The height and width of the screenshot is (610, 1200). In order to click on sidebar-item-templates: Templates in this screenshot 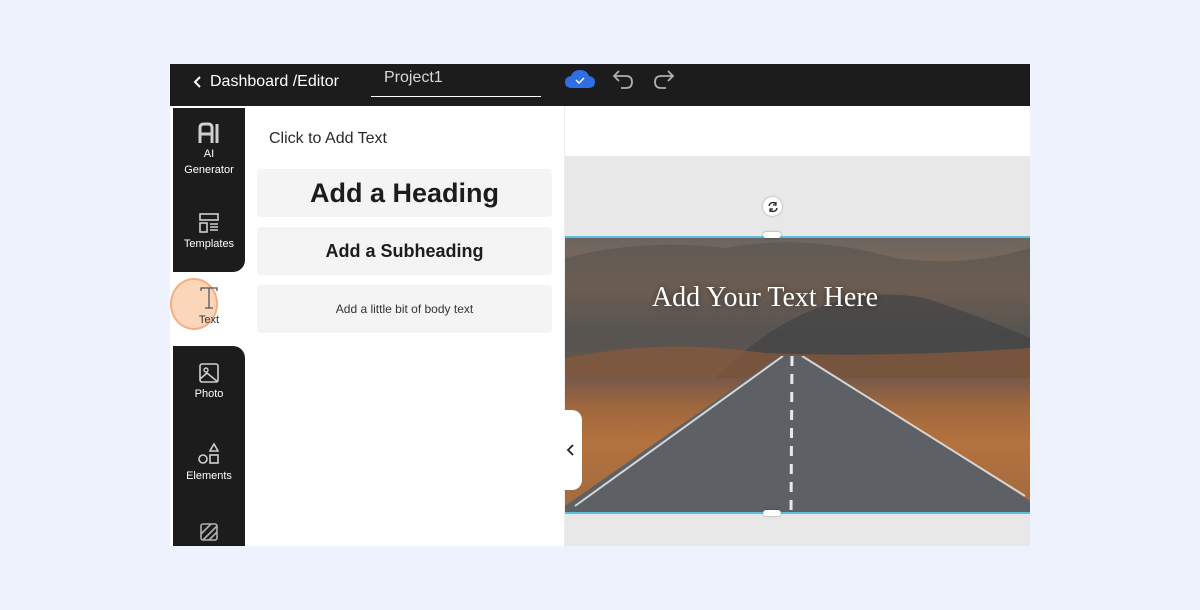, I will do `click(209, 232)`.